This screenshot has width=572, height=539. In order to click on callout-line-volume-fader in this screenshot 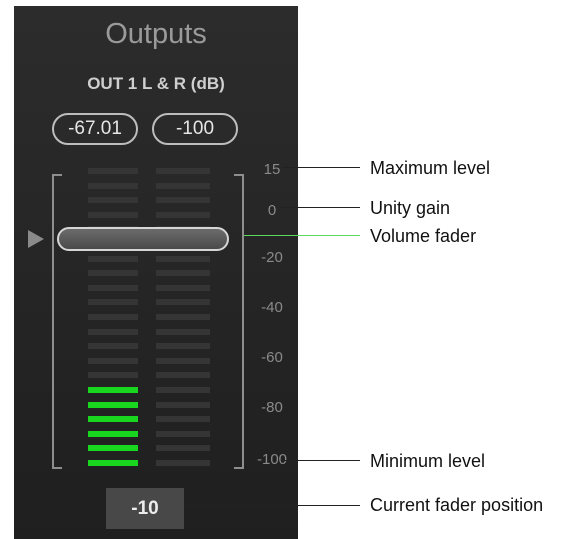, I will do `click(302, 235)`.